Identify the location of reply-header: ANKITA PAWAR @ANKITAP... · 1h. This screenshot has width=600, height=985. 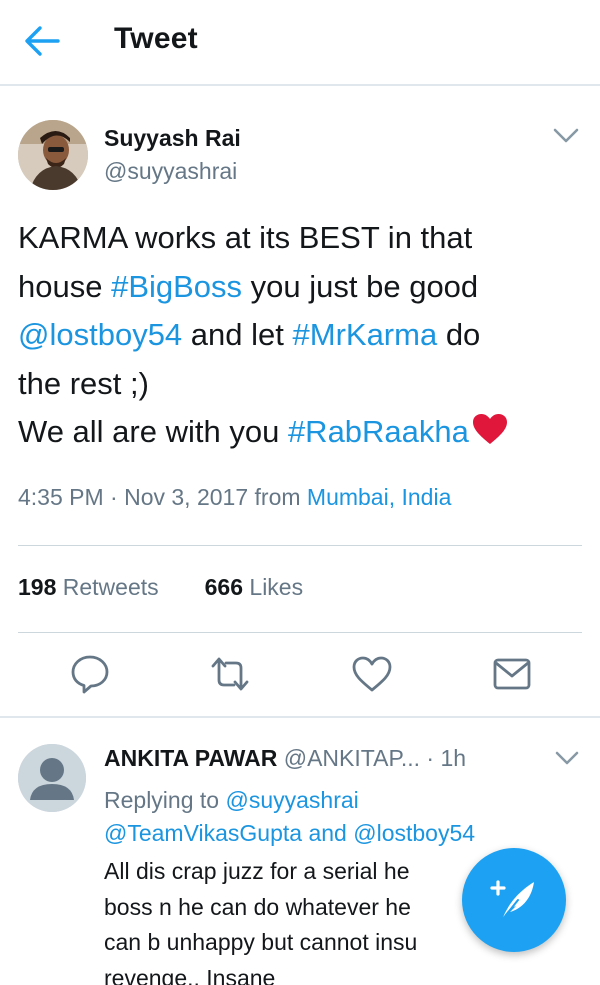
(285, 758).